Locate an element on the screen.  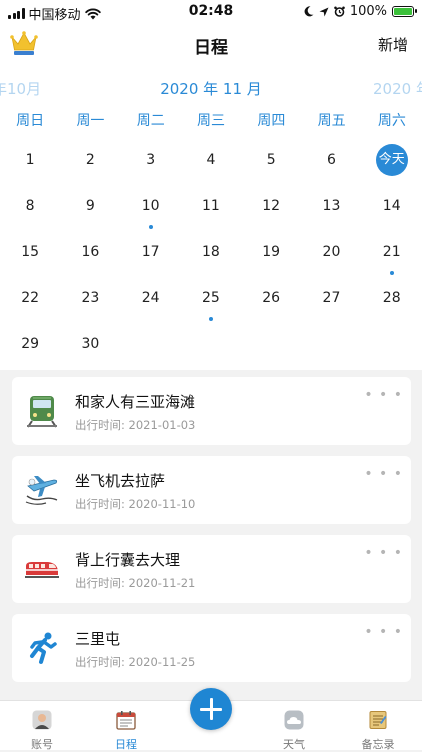
calendar-day-number: 23 is located at coordinates (90, 298).